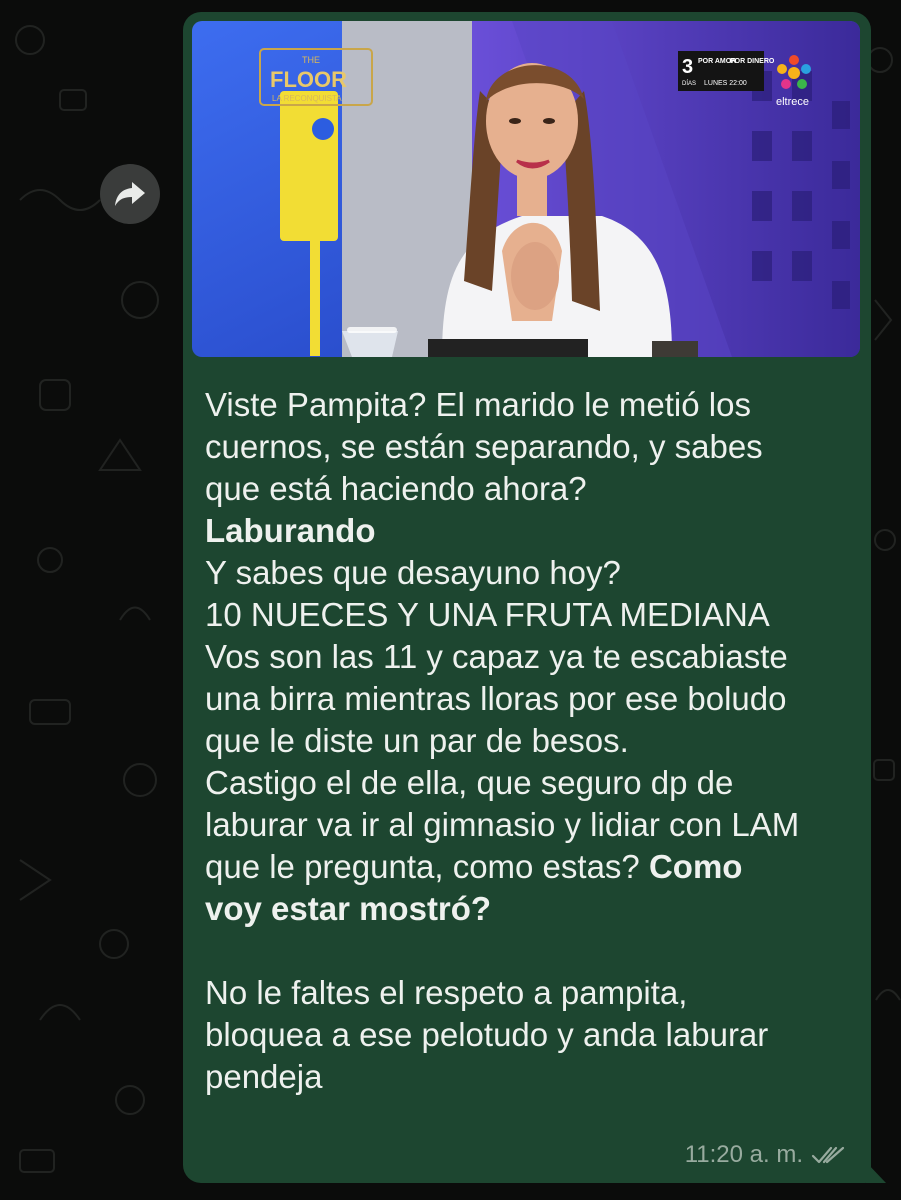 The width and height of the screenshot is (901, 1200). Describe the element at coordinates (311, 60) in the screenshot. I see `show-logo-top: THE` at that location.